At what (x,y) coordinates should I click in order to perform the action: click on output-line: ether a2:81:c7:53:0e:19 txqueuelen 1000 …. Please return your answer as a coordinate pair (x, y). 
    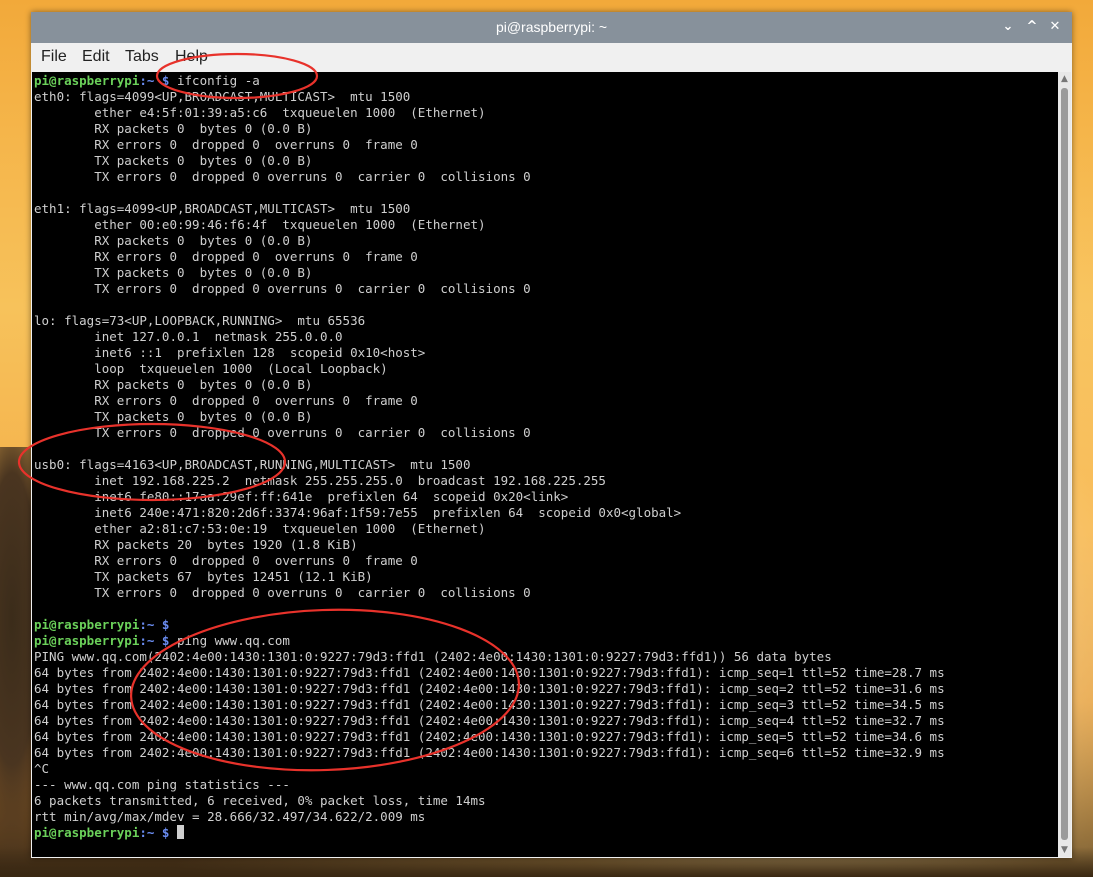
    Looking at the image, I should click on (290, 528).